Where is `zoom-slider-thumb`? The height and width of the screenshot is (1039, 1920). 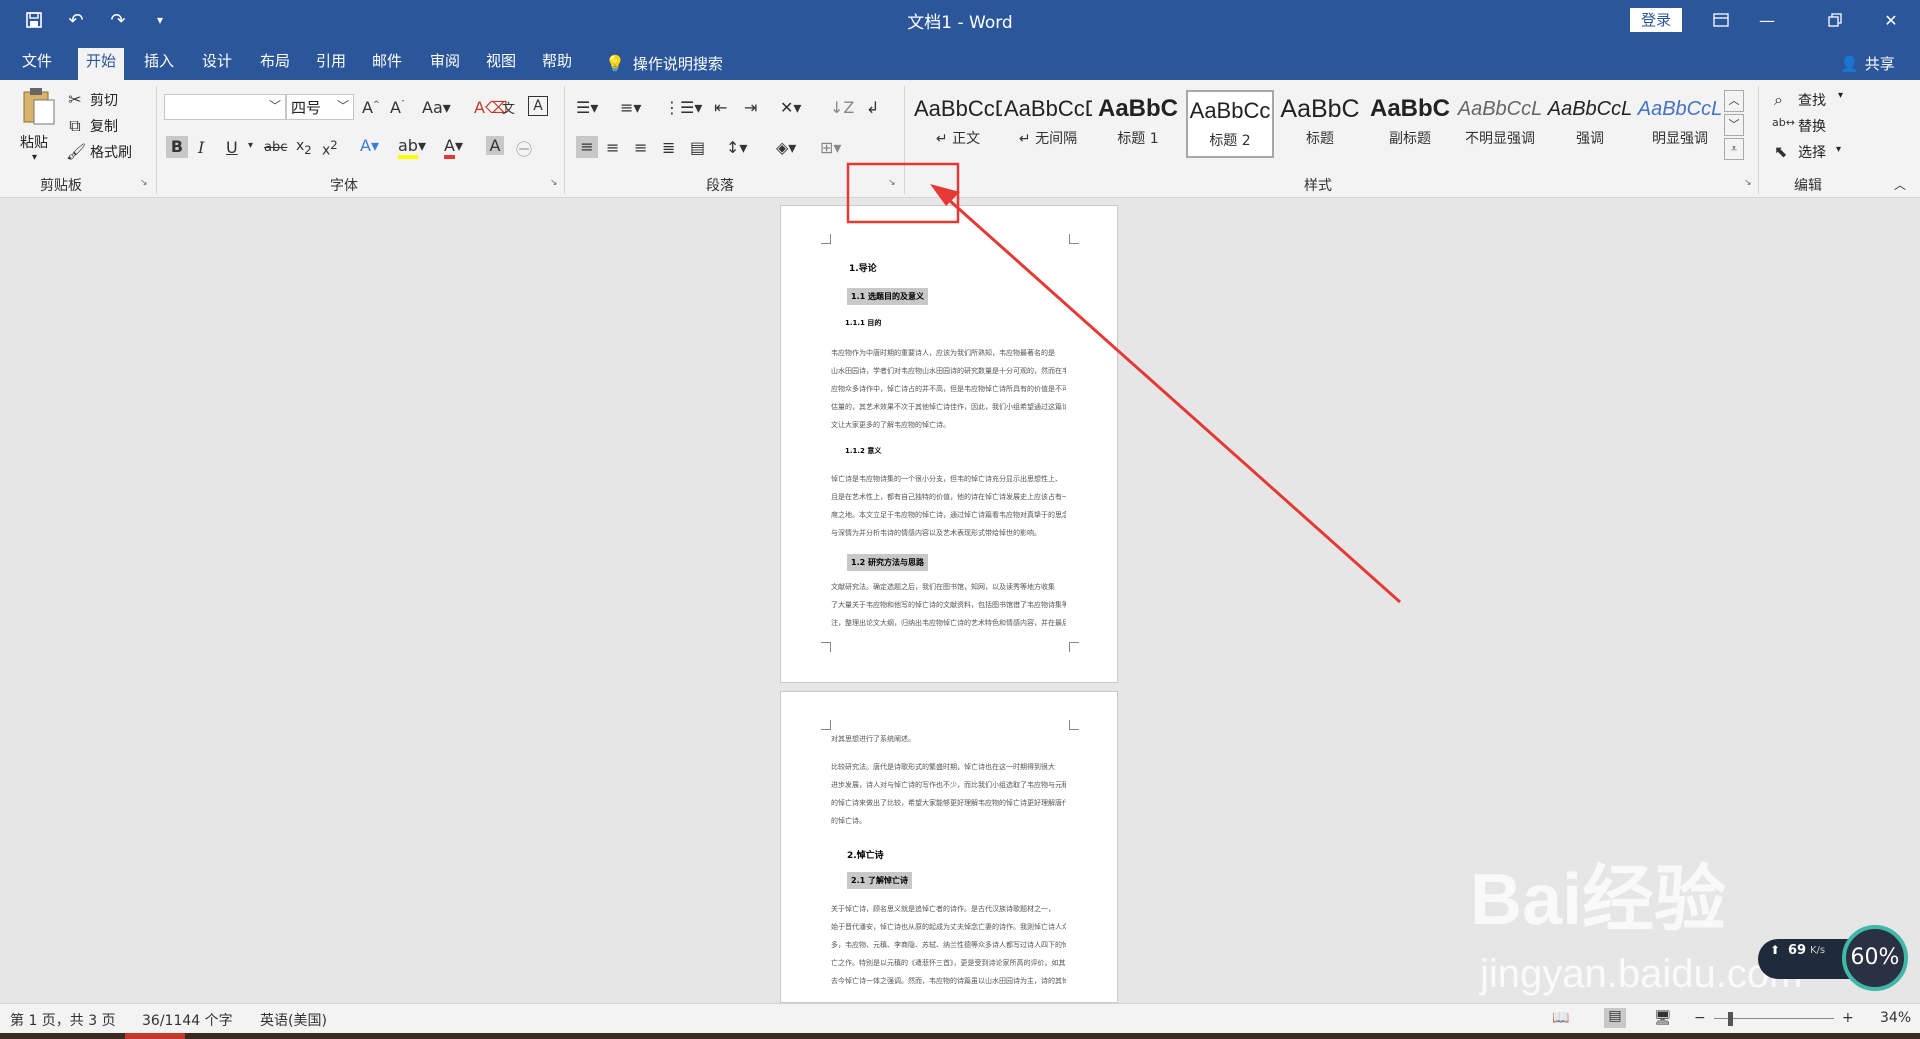 zoom-slider-thumb is located at coordinates (1730, 1019).